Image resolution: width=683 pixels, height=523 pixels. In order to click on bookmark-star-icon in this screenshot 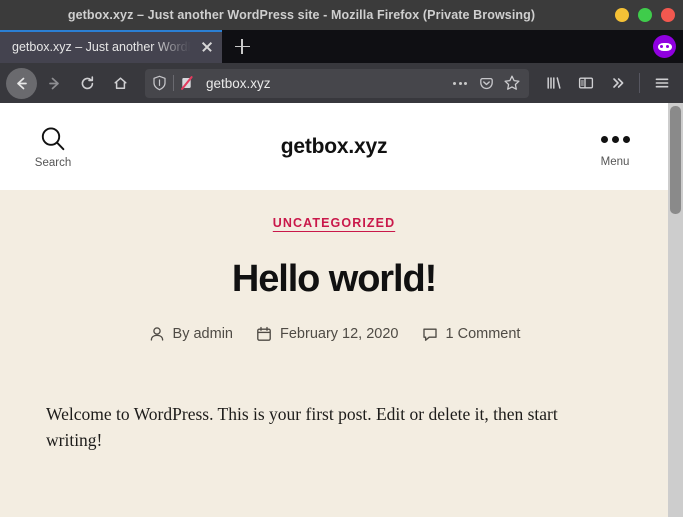, I will do `click(512, 83)`.